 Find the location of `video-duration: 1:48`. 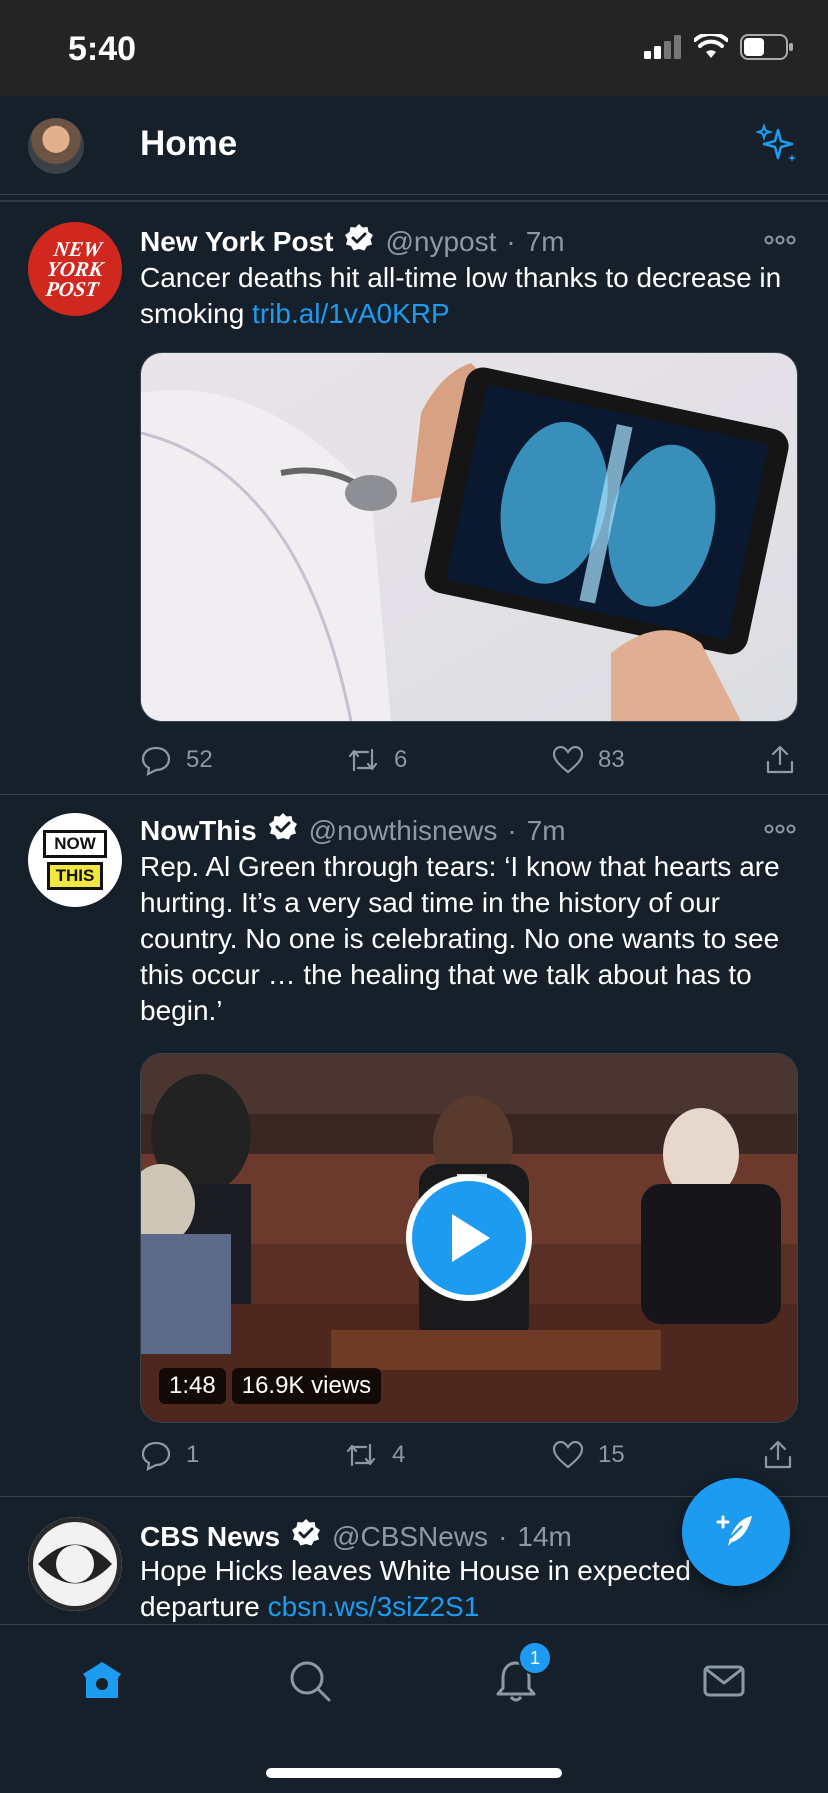

video-duration: 1:48 is located at coordinates (192, 1386).